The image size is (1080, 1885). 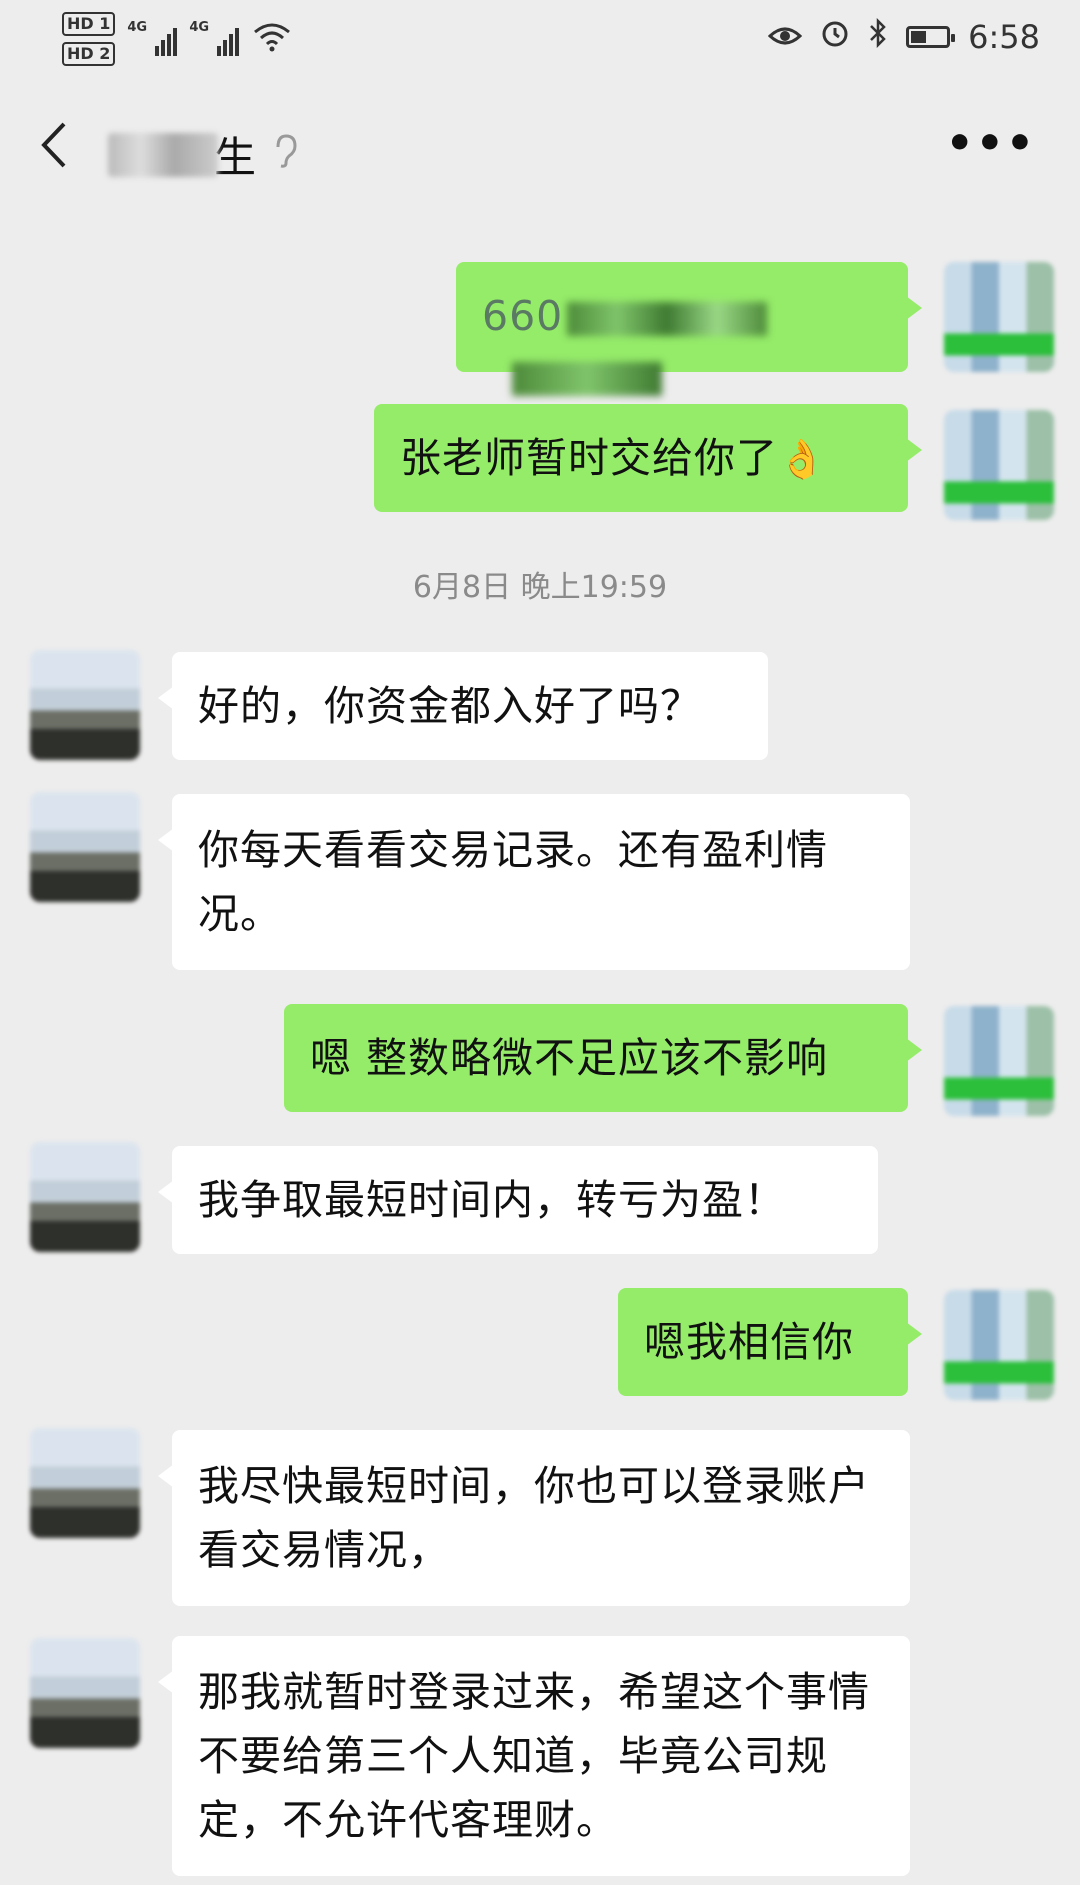 I want to click on message-text: 好的，你资金都入好了吗？, so click(x=450, y=706).